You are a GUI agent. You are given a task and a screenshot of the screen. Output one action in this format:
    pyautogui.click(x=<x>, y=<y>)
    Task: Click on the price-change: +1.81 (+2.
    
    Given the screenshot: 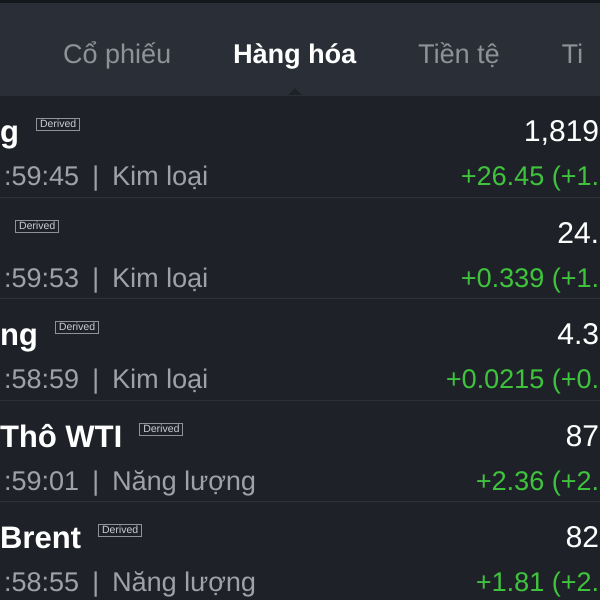 What is the action you would take?
    pyautogui.click(x=537, y=582)
    